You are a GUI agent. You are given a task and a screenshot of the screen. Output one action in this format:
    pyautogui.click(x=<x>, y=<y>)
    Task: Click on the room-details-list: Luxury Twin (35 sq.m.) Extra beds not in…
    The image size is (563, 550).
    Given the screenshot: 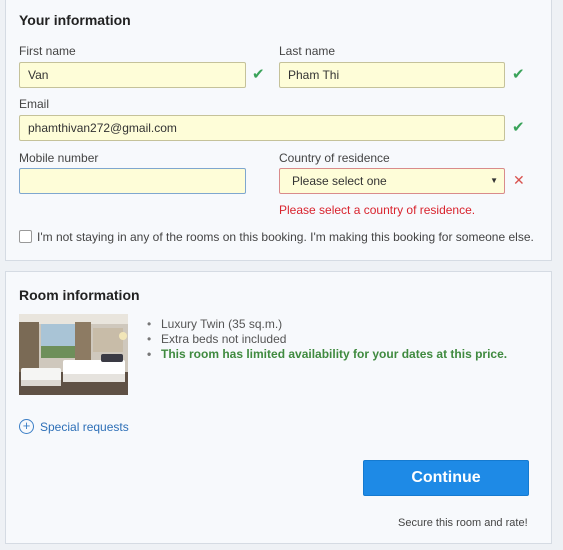 What is the action you would take?
    pyautogui.click(x=327, y=339)
    